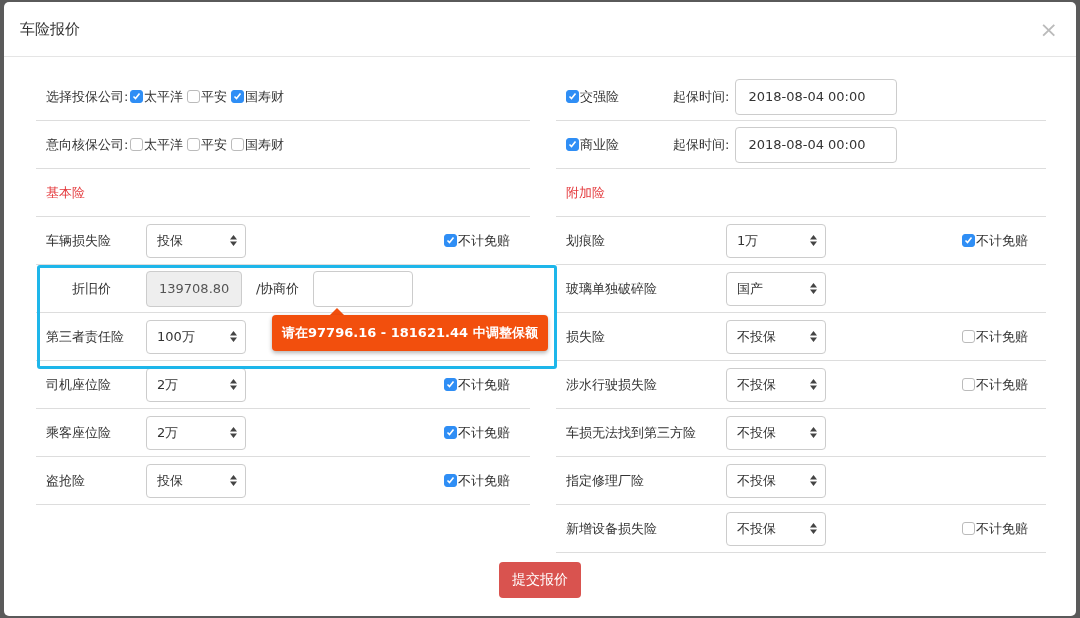 Image resolution: width=1080 pixels, height=618 pixels. I want to click on coverage-label: 车损无法找到第三方险, so click(631, 432).